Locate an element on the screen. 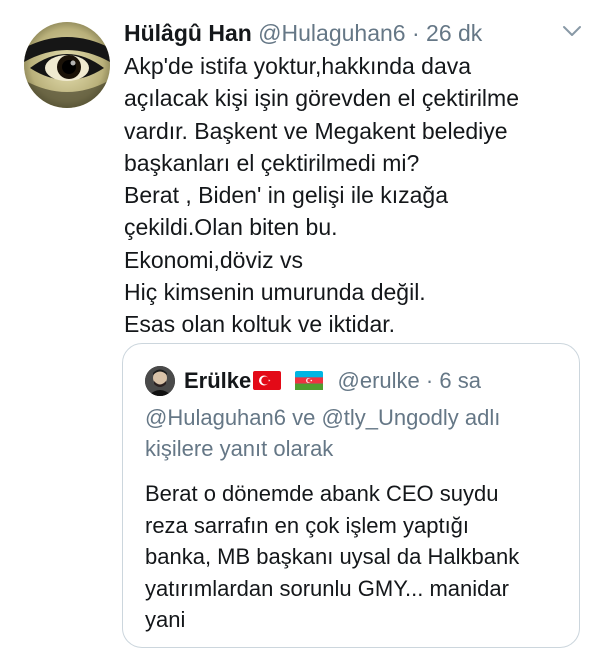  quoted-author-avatar is located at coordinates (160, 381).